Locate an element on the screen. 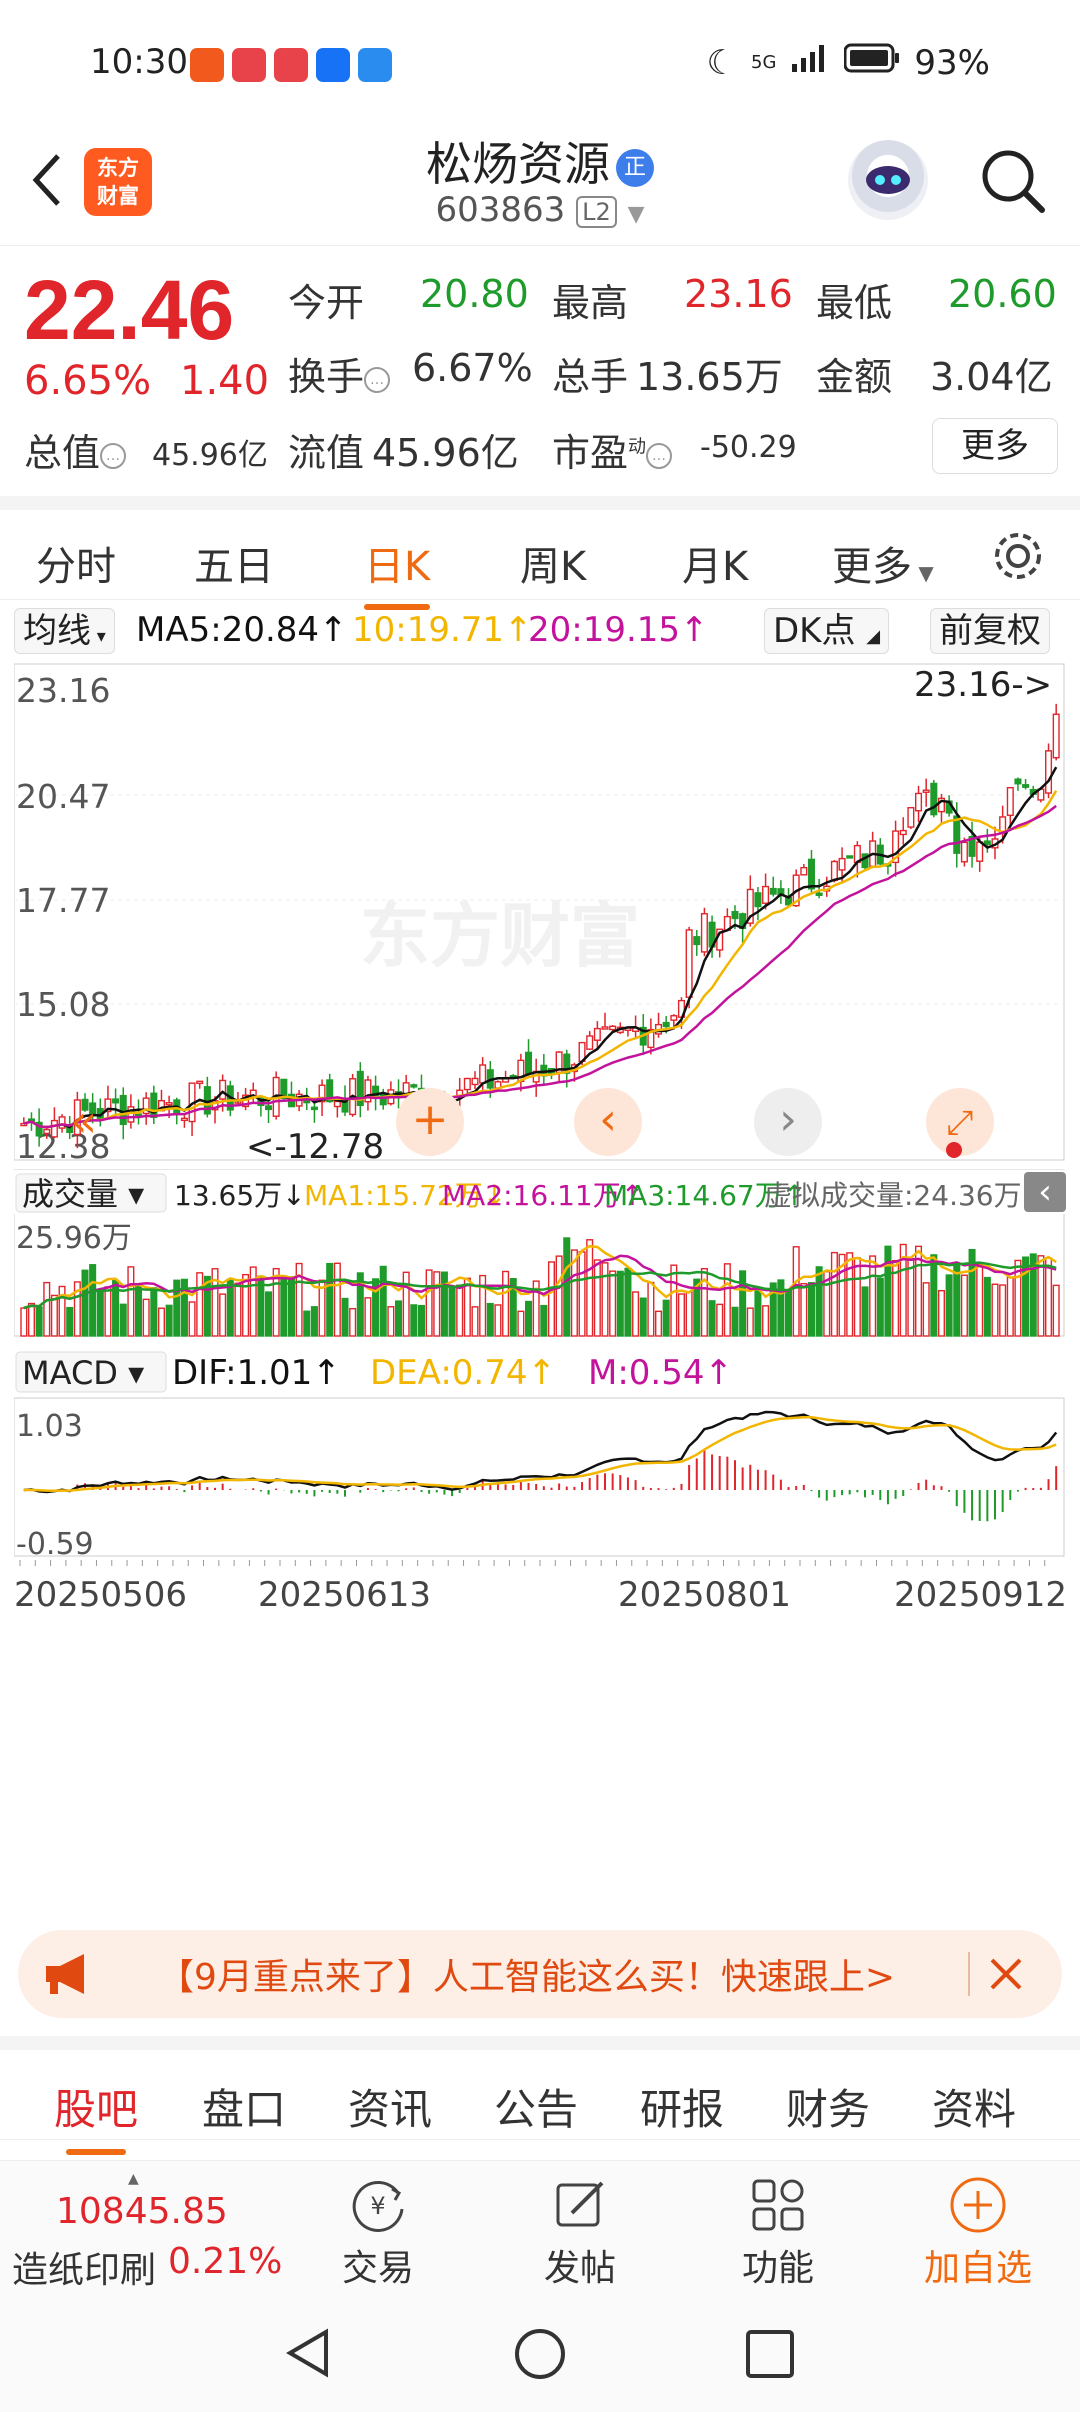  tab-more-label: 更多 is located at coordinates (872, 567).